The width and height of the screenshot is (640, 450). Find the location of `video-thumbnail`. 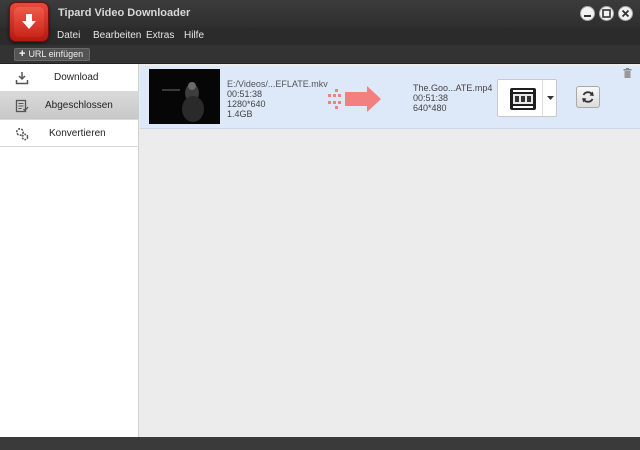

video-thumbnail is located at coordinates (184, 96).